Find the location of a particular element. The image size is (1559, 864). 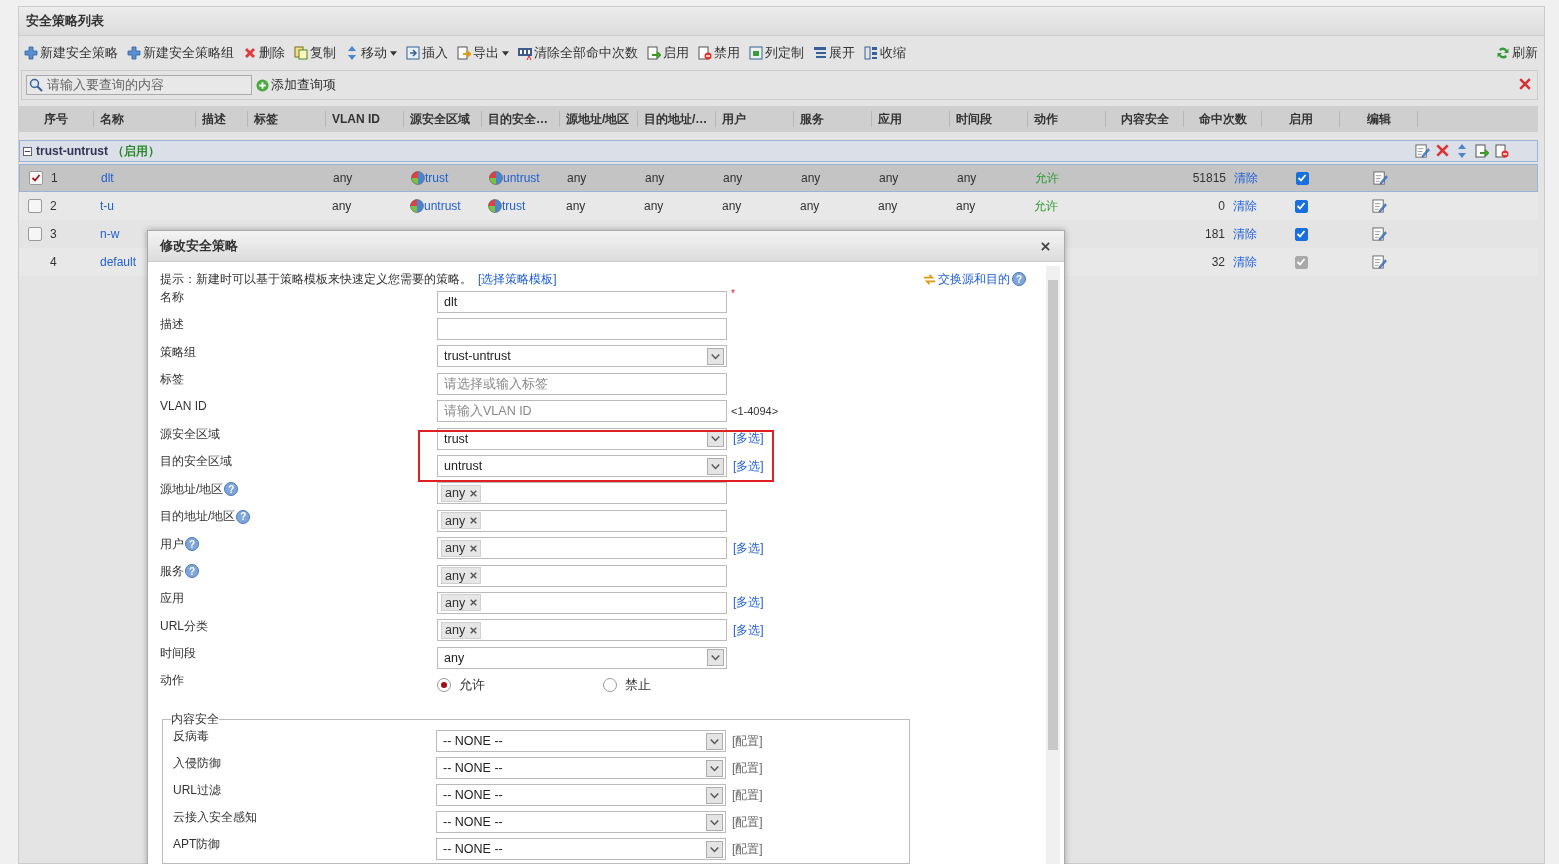

text-field: dlt is located at coordinates (582, 301).